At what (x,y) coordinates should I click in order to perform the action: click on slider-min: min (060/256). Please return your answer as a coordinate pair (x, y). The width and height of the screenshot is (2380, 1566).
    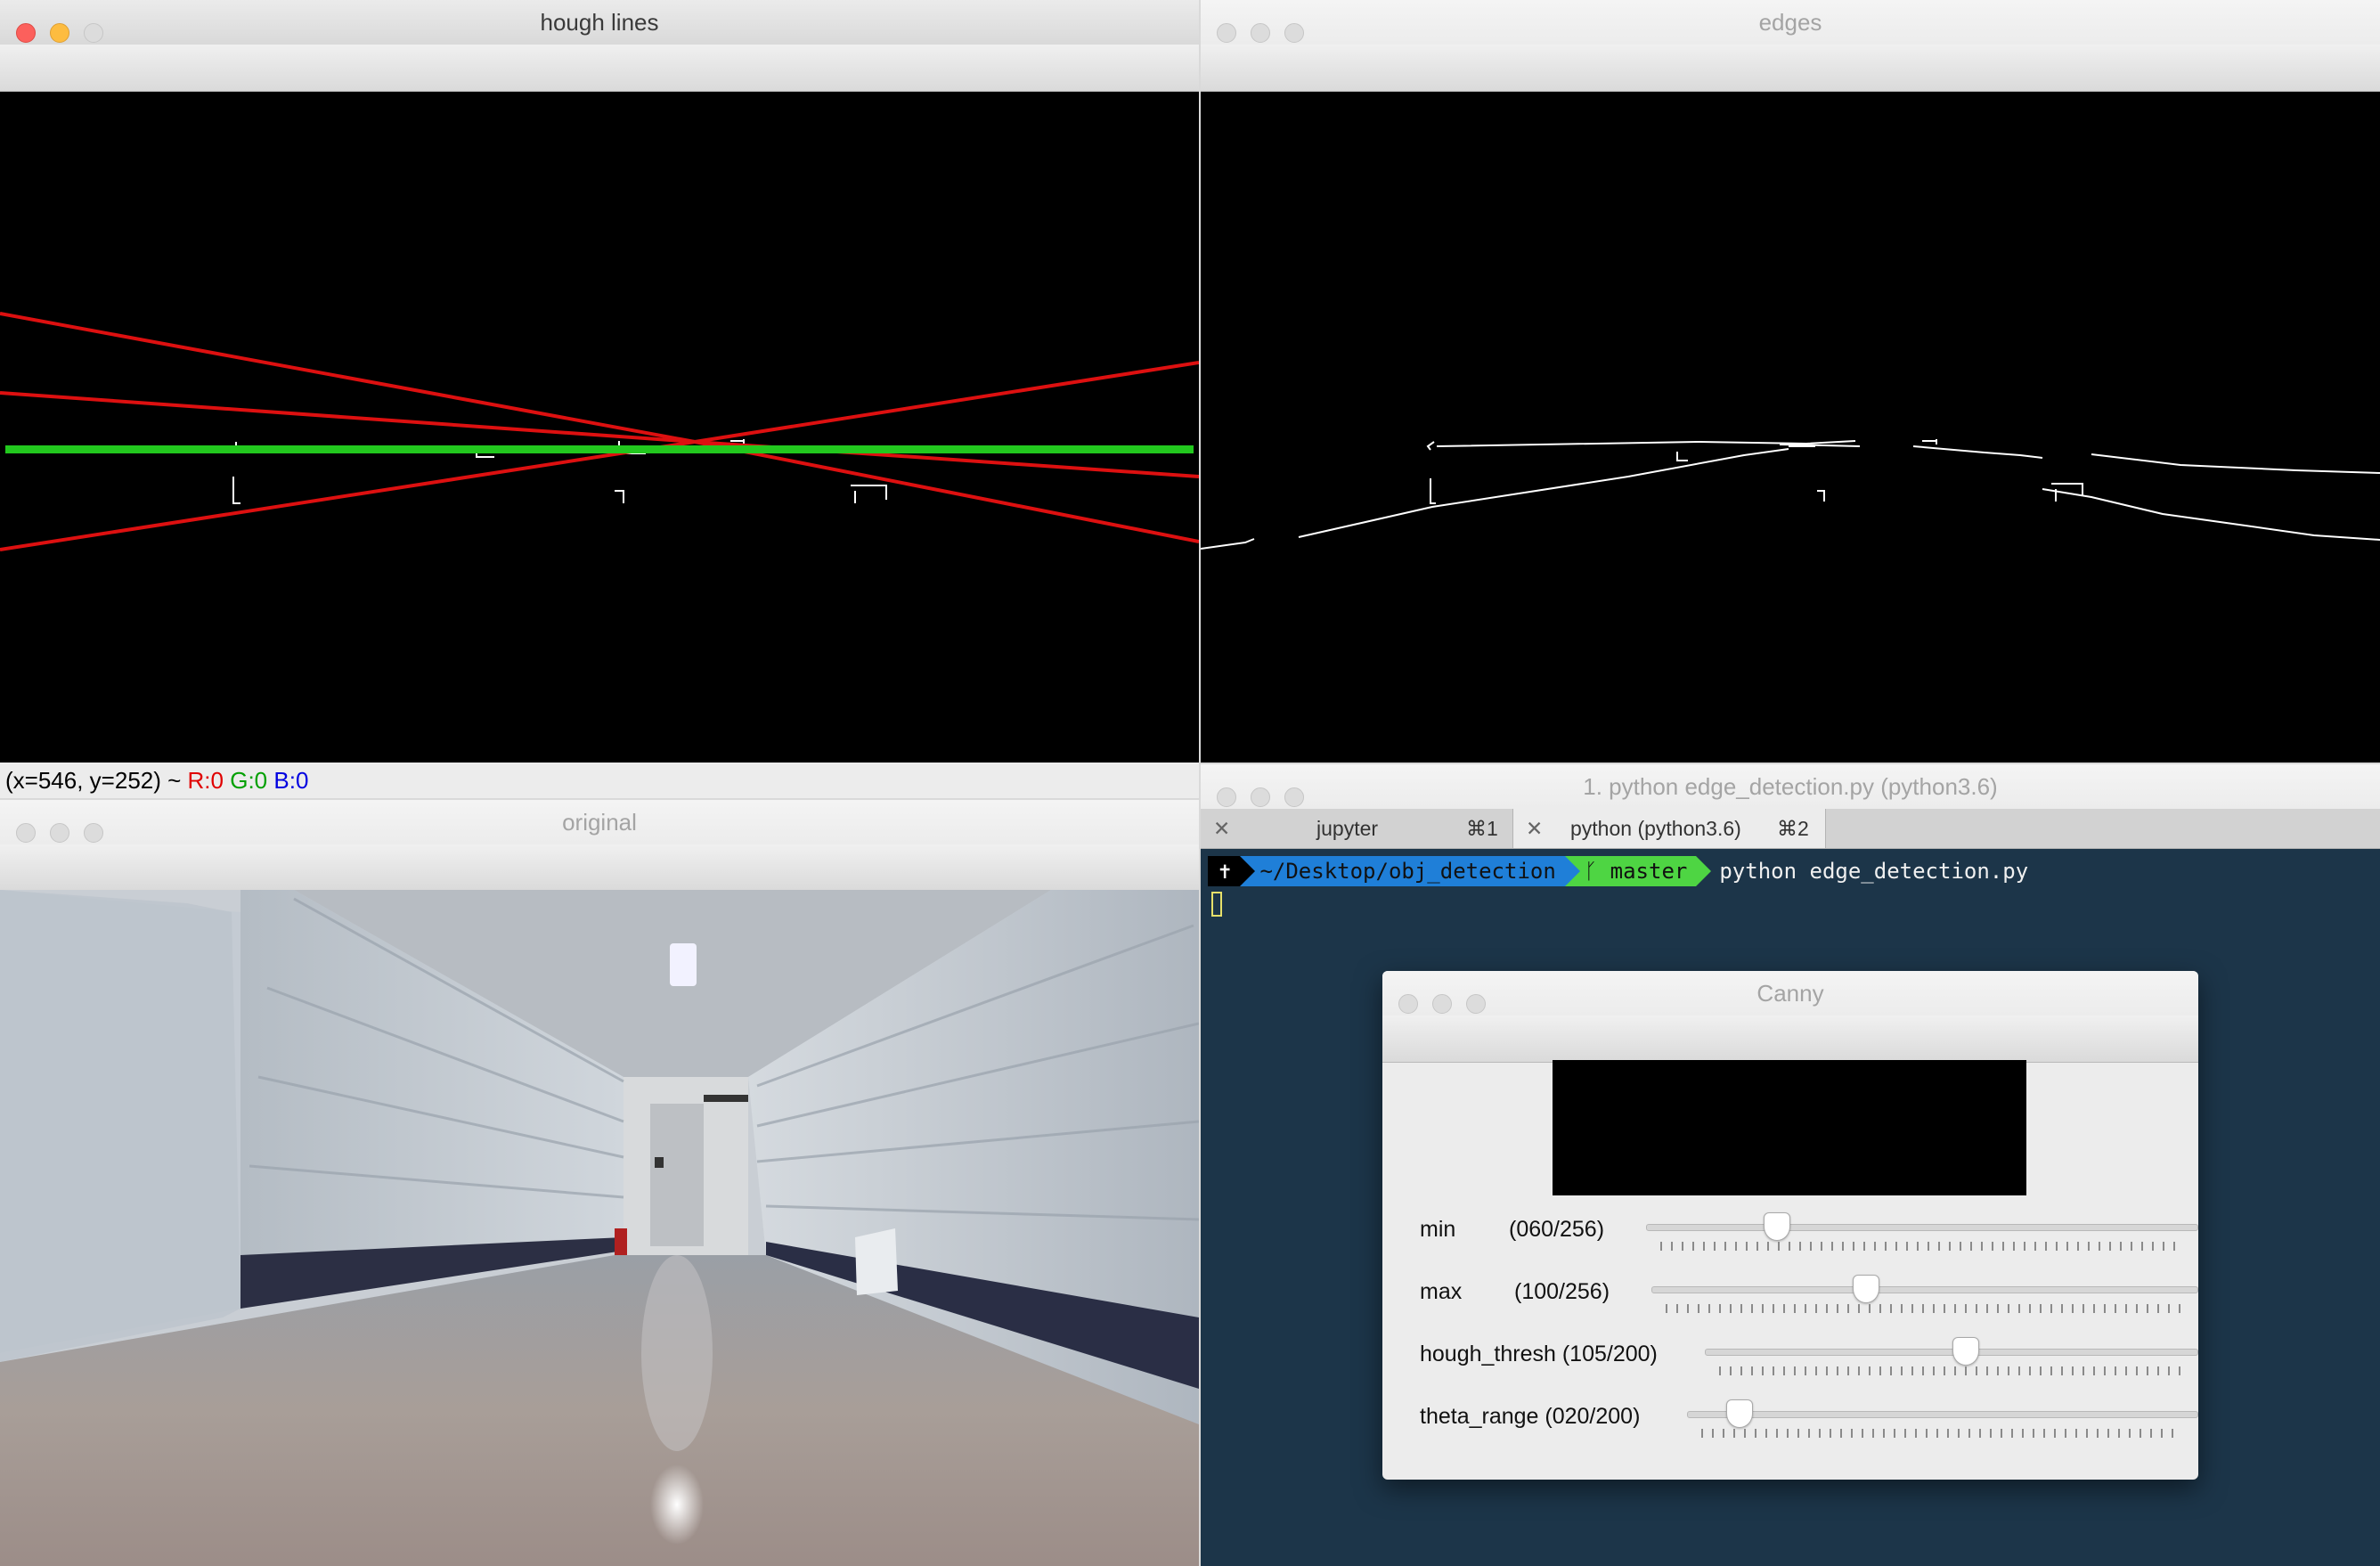
    Looking at the image, I should click on (1790, 1236).